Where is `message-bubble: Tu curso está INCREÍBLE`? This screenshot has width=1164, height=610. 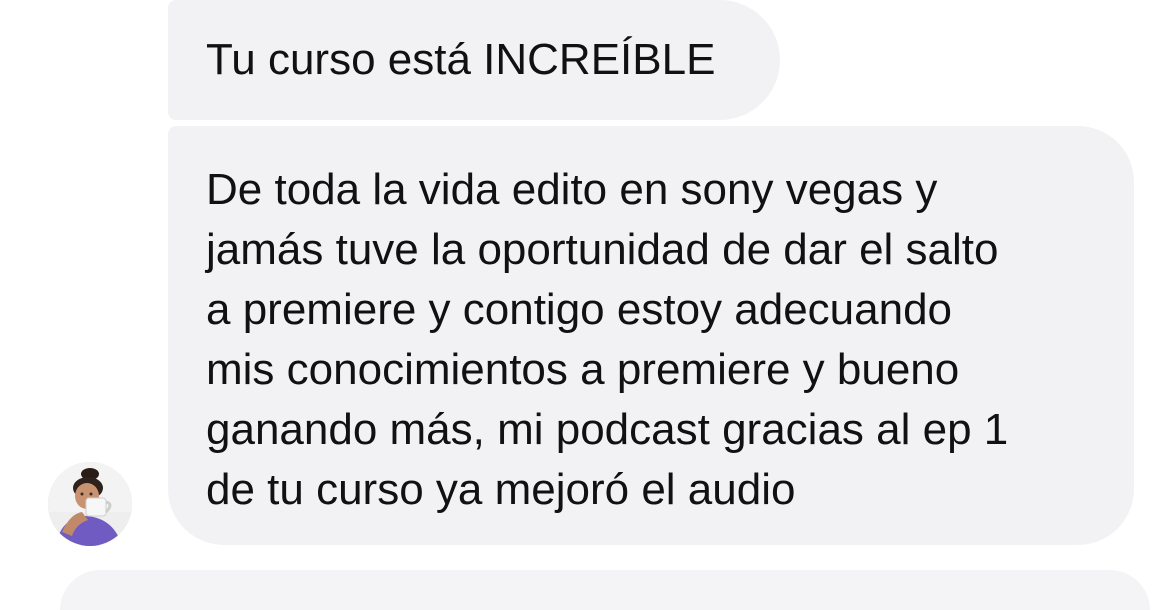
message-bubble: Tu curso está INCREÍBLE is located at coordinates (474, 60).